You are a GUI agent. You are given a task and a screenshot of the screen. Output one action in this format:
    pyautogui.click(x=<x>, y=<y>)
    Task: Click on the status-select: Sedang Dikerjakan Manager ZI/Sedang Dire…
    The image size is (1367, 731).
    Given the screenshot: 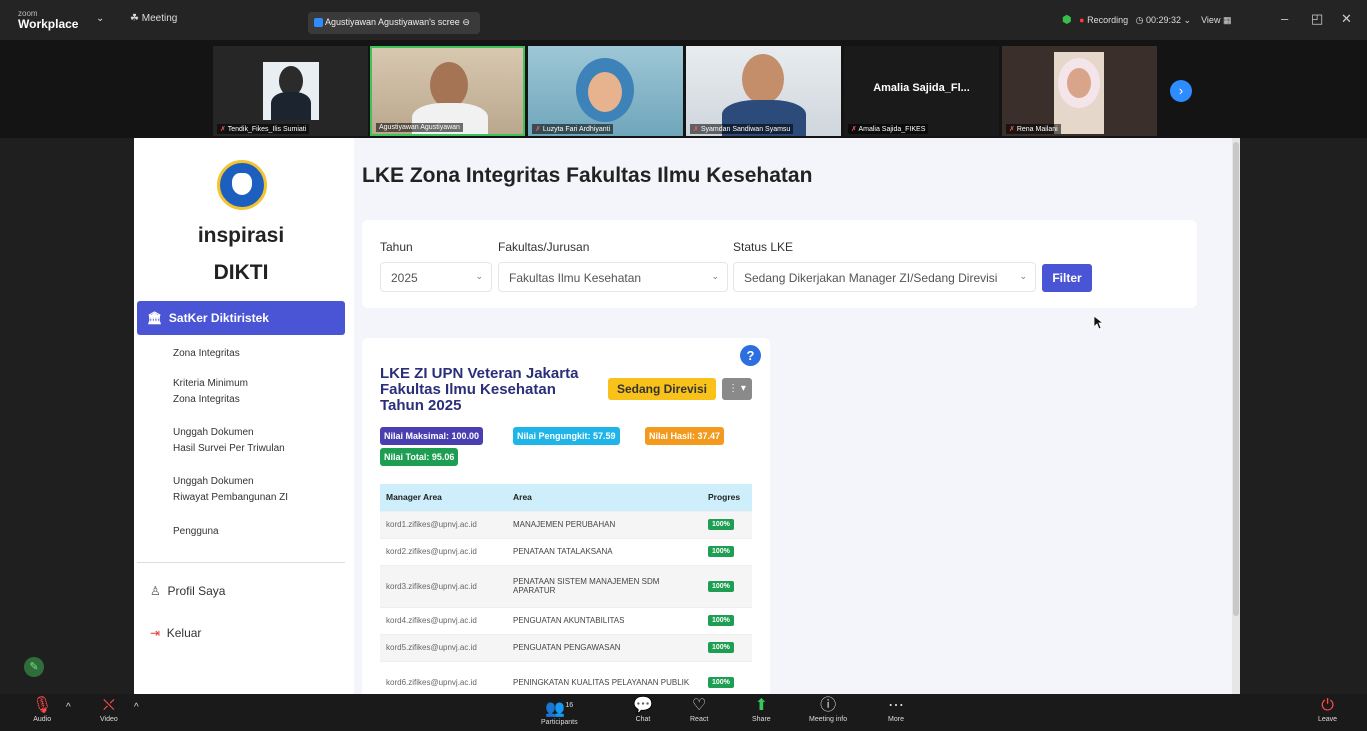 What is the action you would take?
    pyautogui.click(x=884, y=277)
    